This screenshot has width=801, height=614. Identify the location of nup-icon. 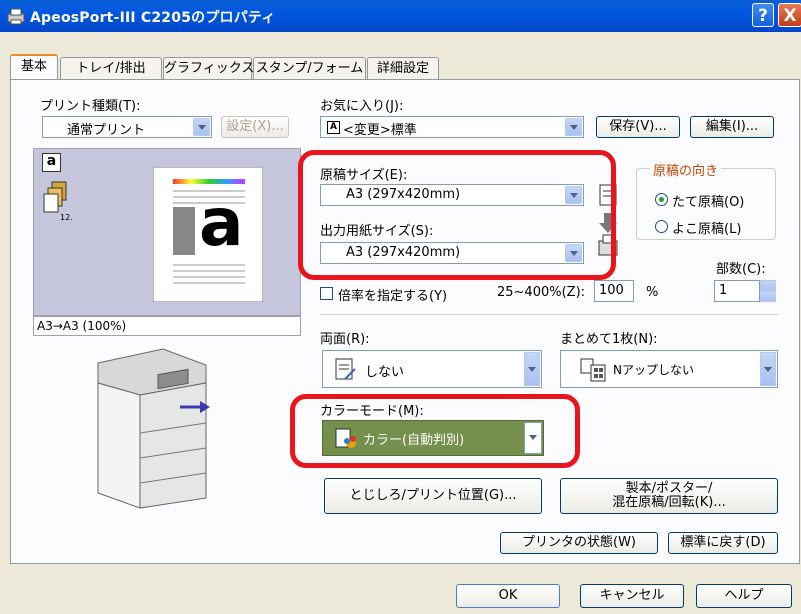
(593, 370).